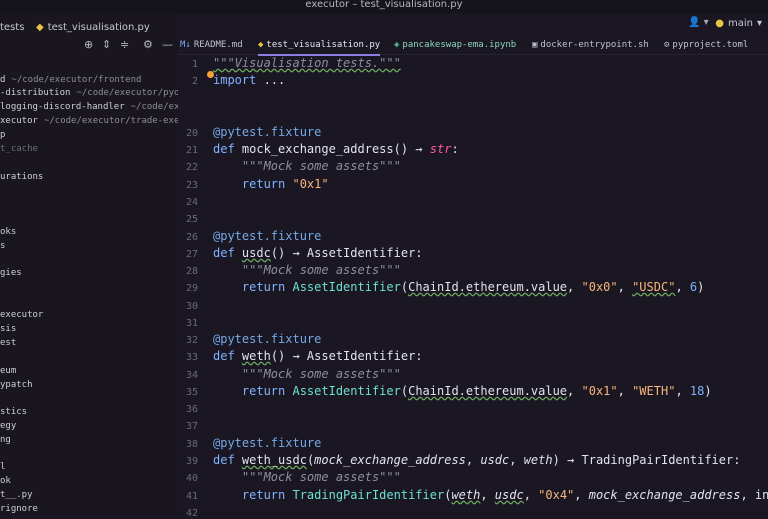  I want to click on person-icon: 👤 ▾, so click(698, 22).